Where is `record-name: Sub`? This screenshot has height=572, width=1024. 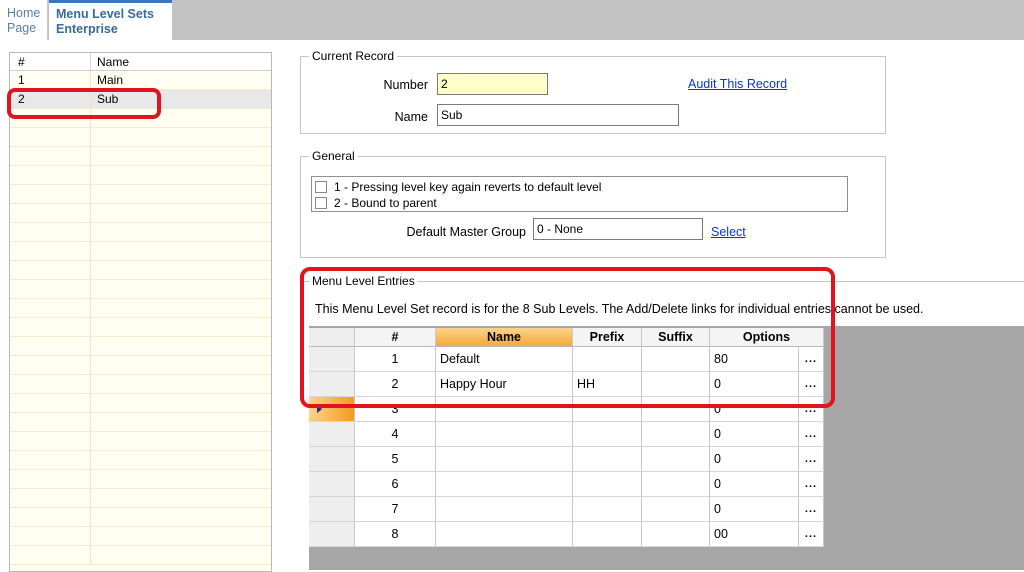 record-name: Sub is located at coordinates (108, 99).